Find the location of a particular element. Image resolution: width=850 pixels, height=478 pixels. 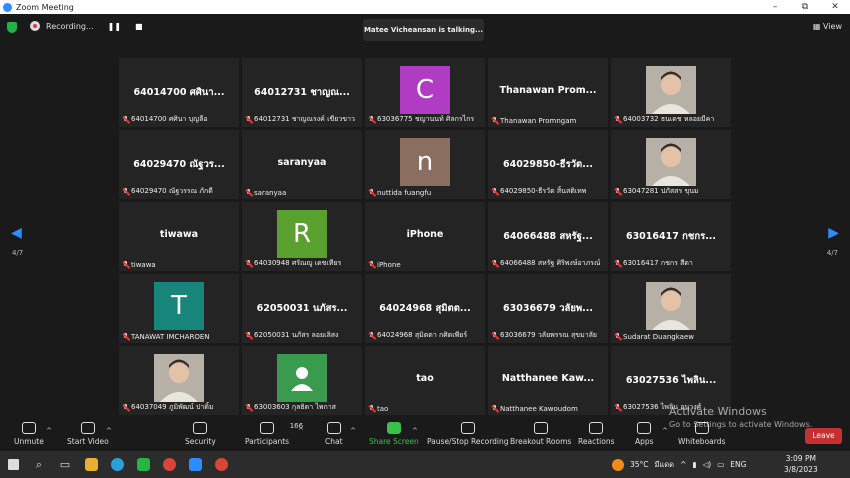

task-view-icon: ▭ is located at coordinates (65, 464).